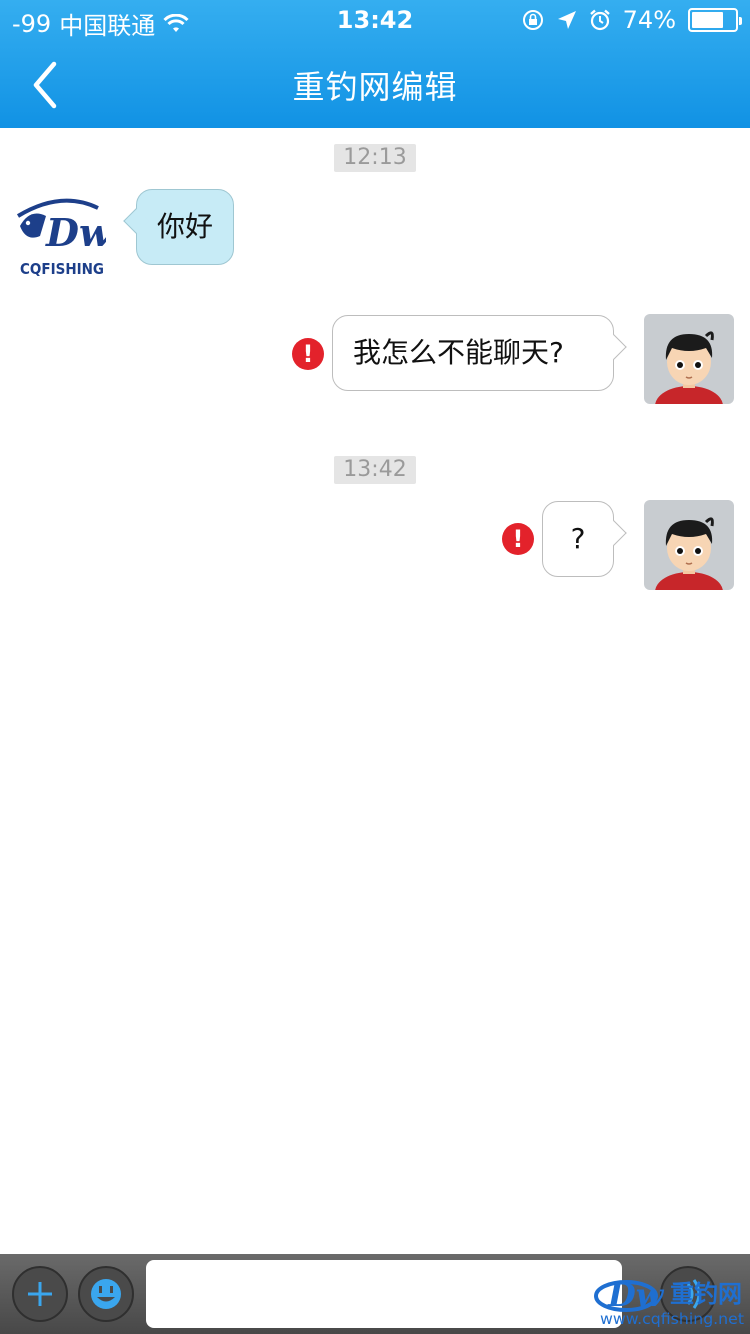 Image resolution: width=750 pixels, height=1334 pixels. I want to click on message-timestamp: 12:13, so click(375, 158).